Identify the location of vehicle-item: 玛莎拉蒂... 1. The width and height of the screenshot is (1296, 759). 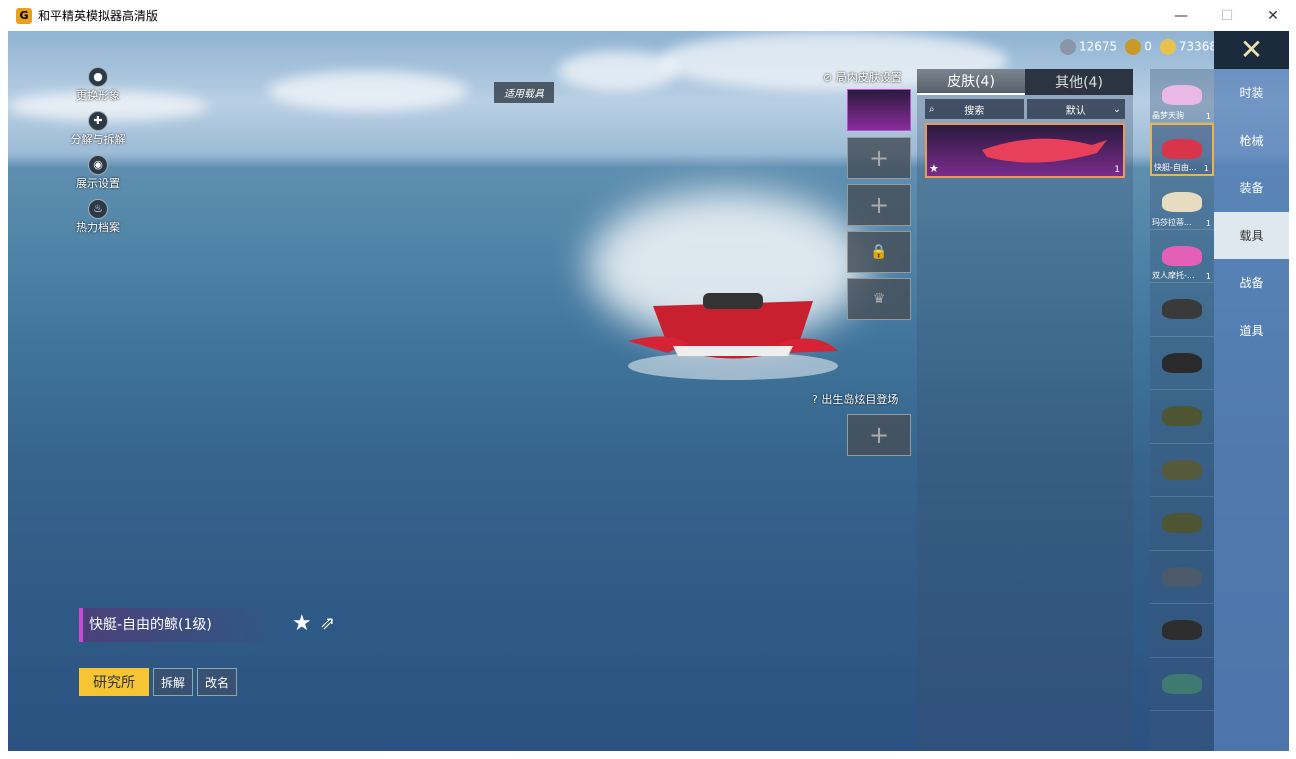
(1182, 203).